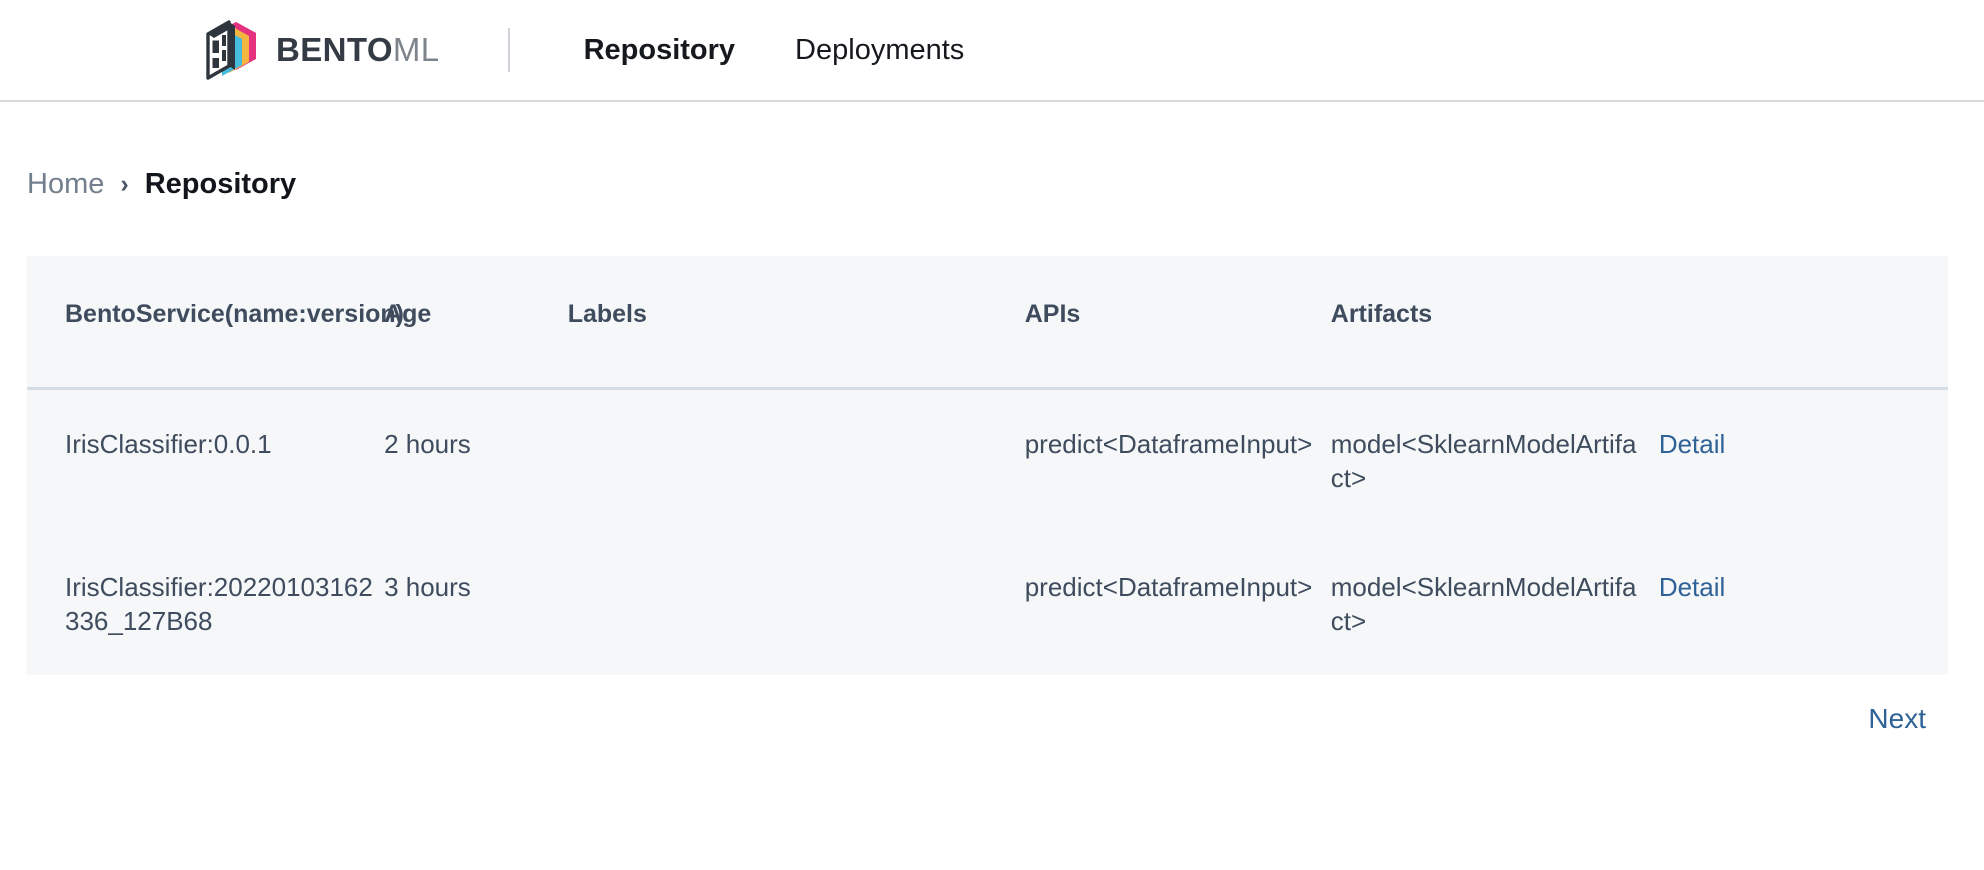 Image resolution: width=1984 pixels, height=870 pixels. What do you see at coordinates (124, 183) in the screenshot?
I see `chevron-right-icon: ›` at bounding box center [124, 183].